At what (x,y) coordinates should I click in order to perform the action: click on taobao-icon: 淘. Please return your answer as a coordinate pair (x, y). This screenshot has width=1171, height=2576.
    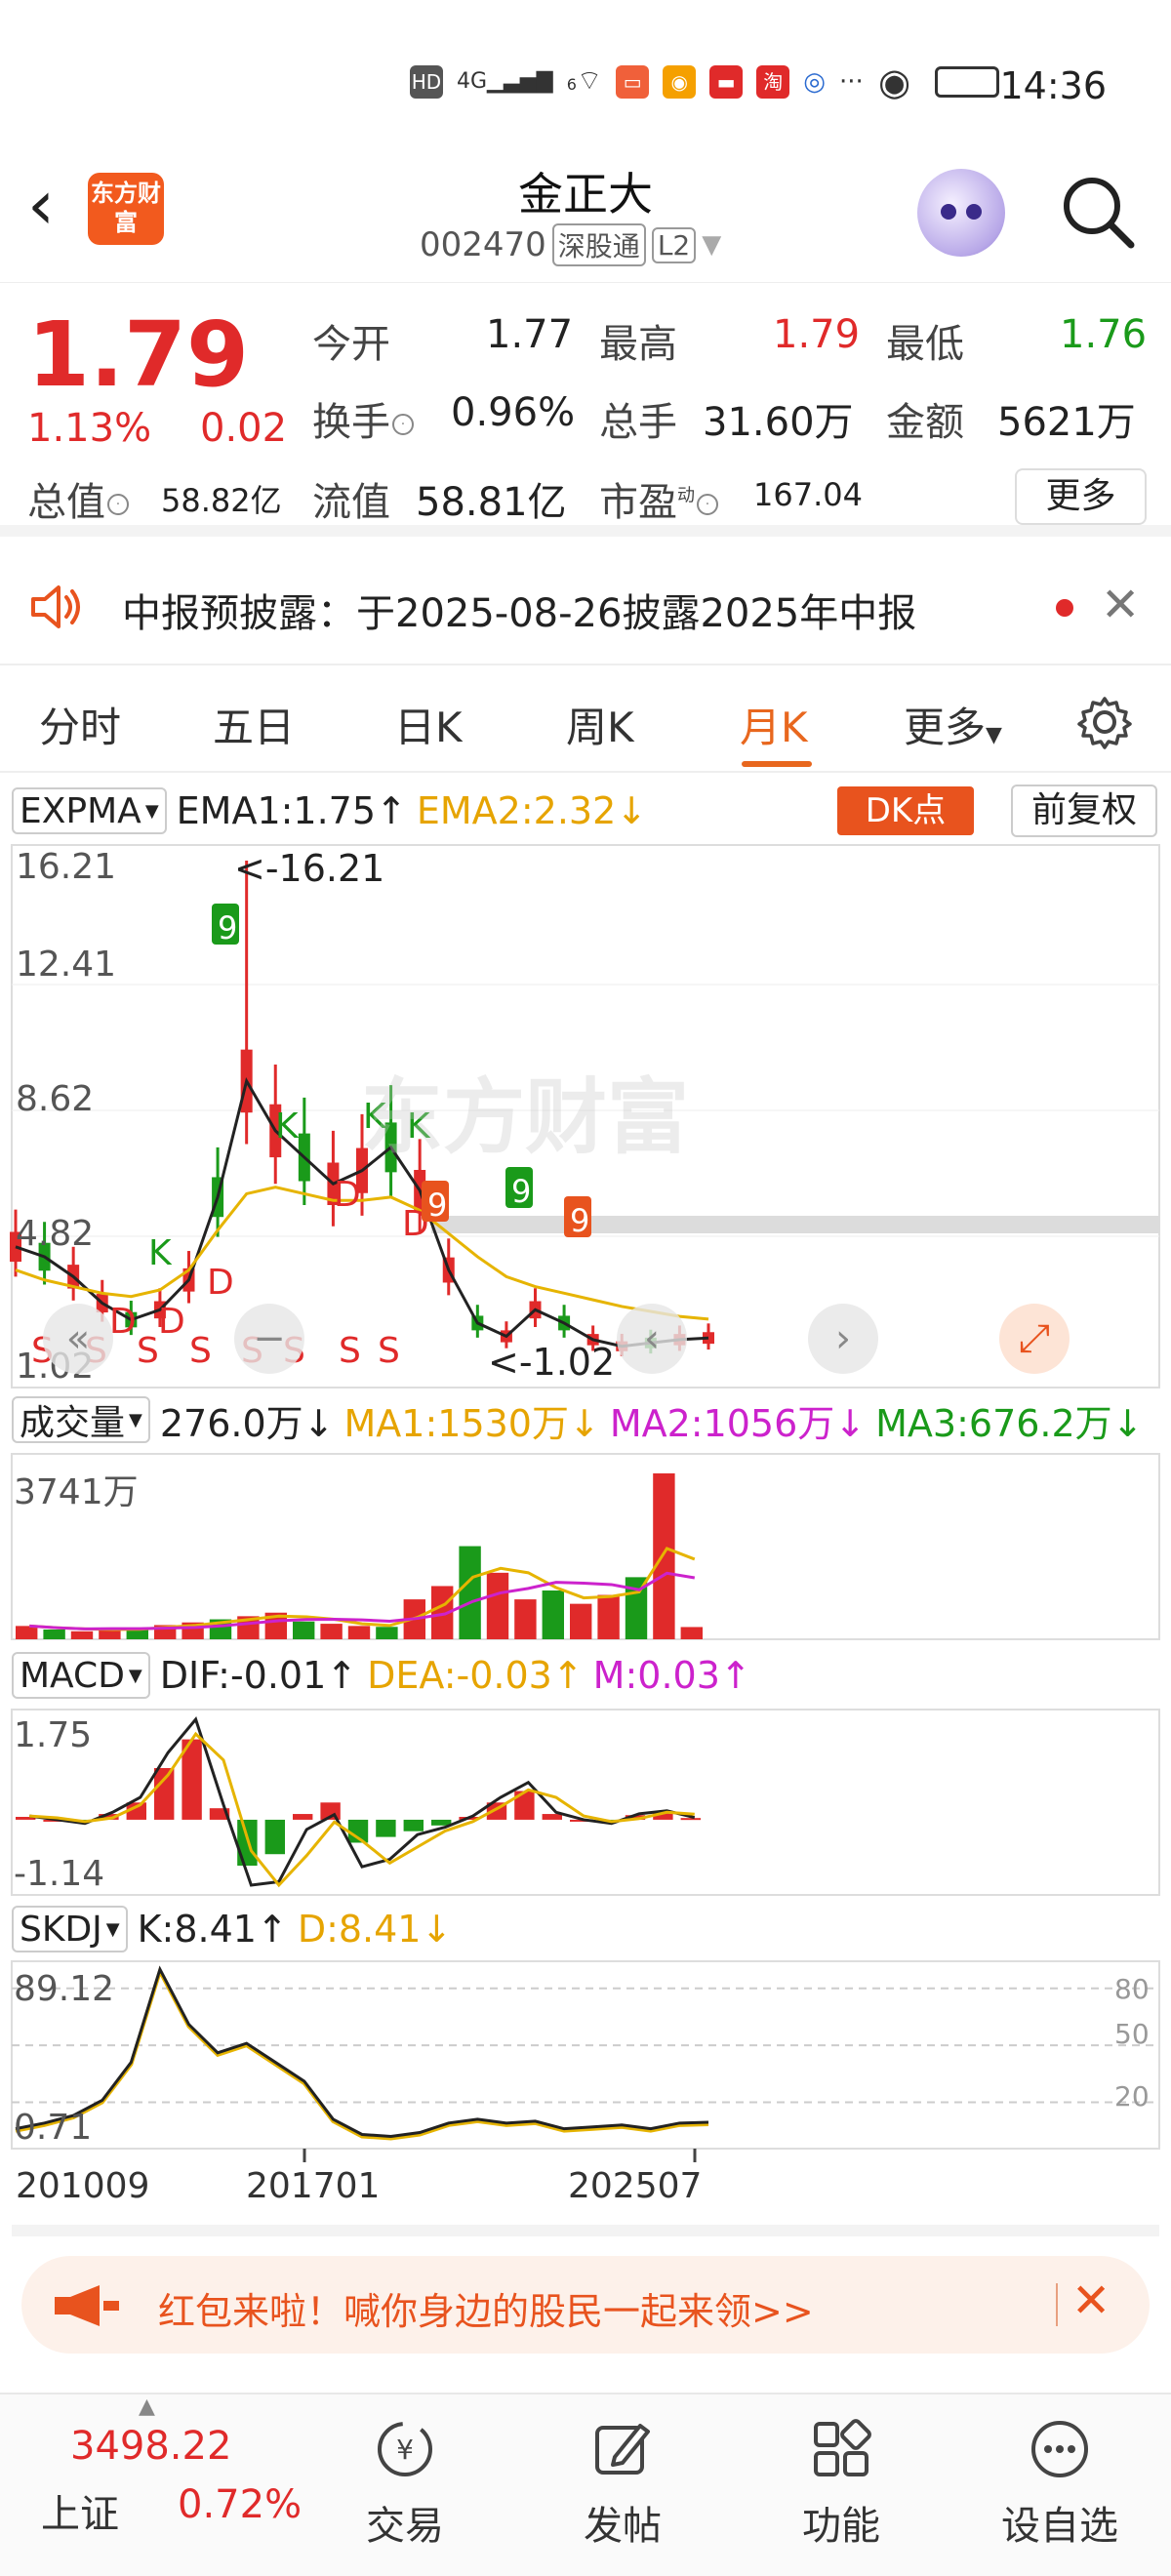
    Looking at the image, I should click on (773, 81).